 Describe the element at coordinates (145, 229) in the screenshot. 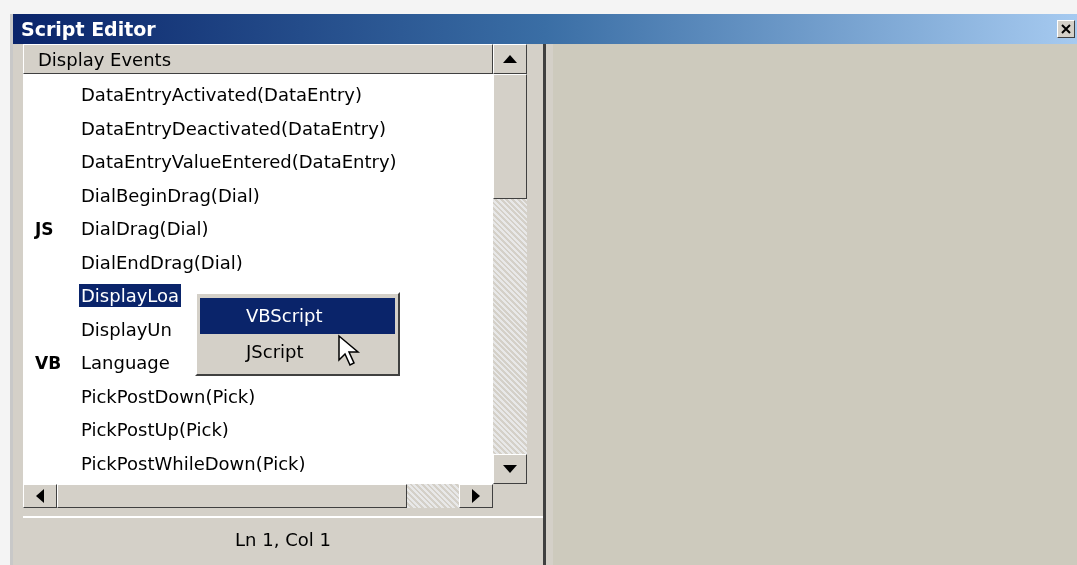

I see `event-item: DialDrag(Dial)` at that location.